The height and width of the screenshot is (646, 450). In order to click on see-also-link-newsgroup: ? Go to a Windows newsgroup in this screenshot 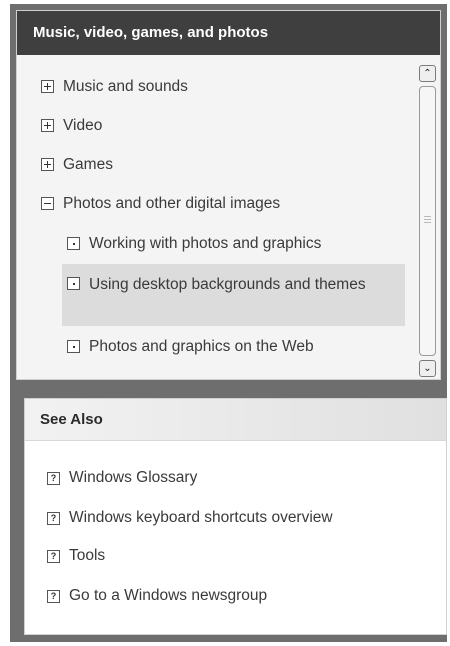, I will do `click(157, 596)`.